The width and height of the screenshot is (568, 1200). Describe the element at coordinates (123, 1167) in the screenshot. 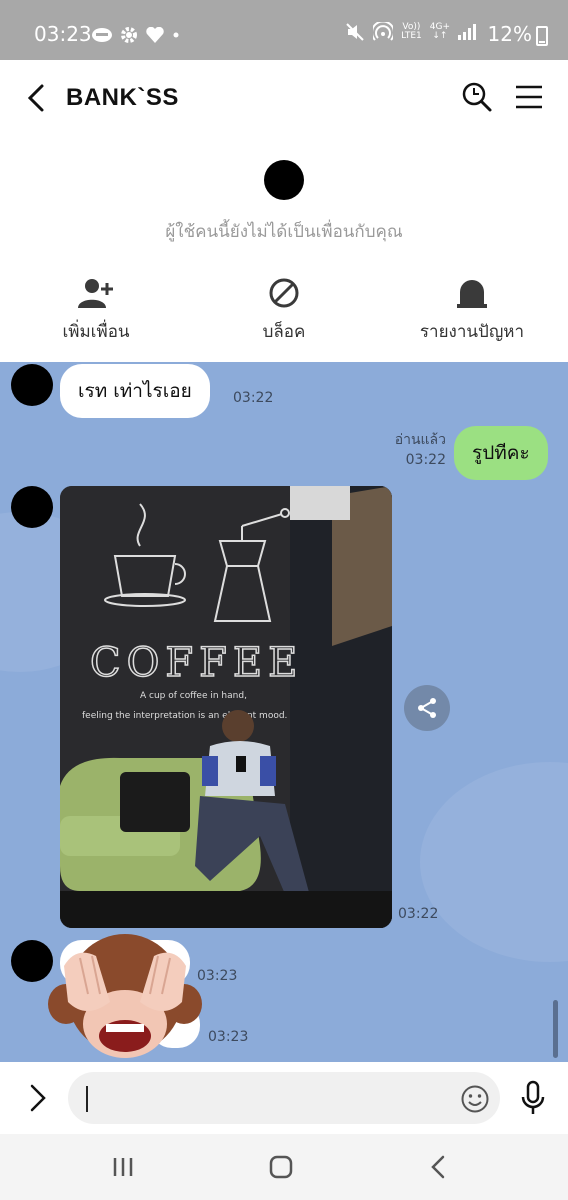

I see `recent-apps-icon` at that location.